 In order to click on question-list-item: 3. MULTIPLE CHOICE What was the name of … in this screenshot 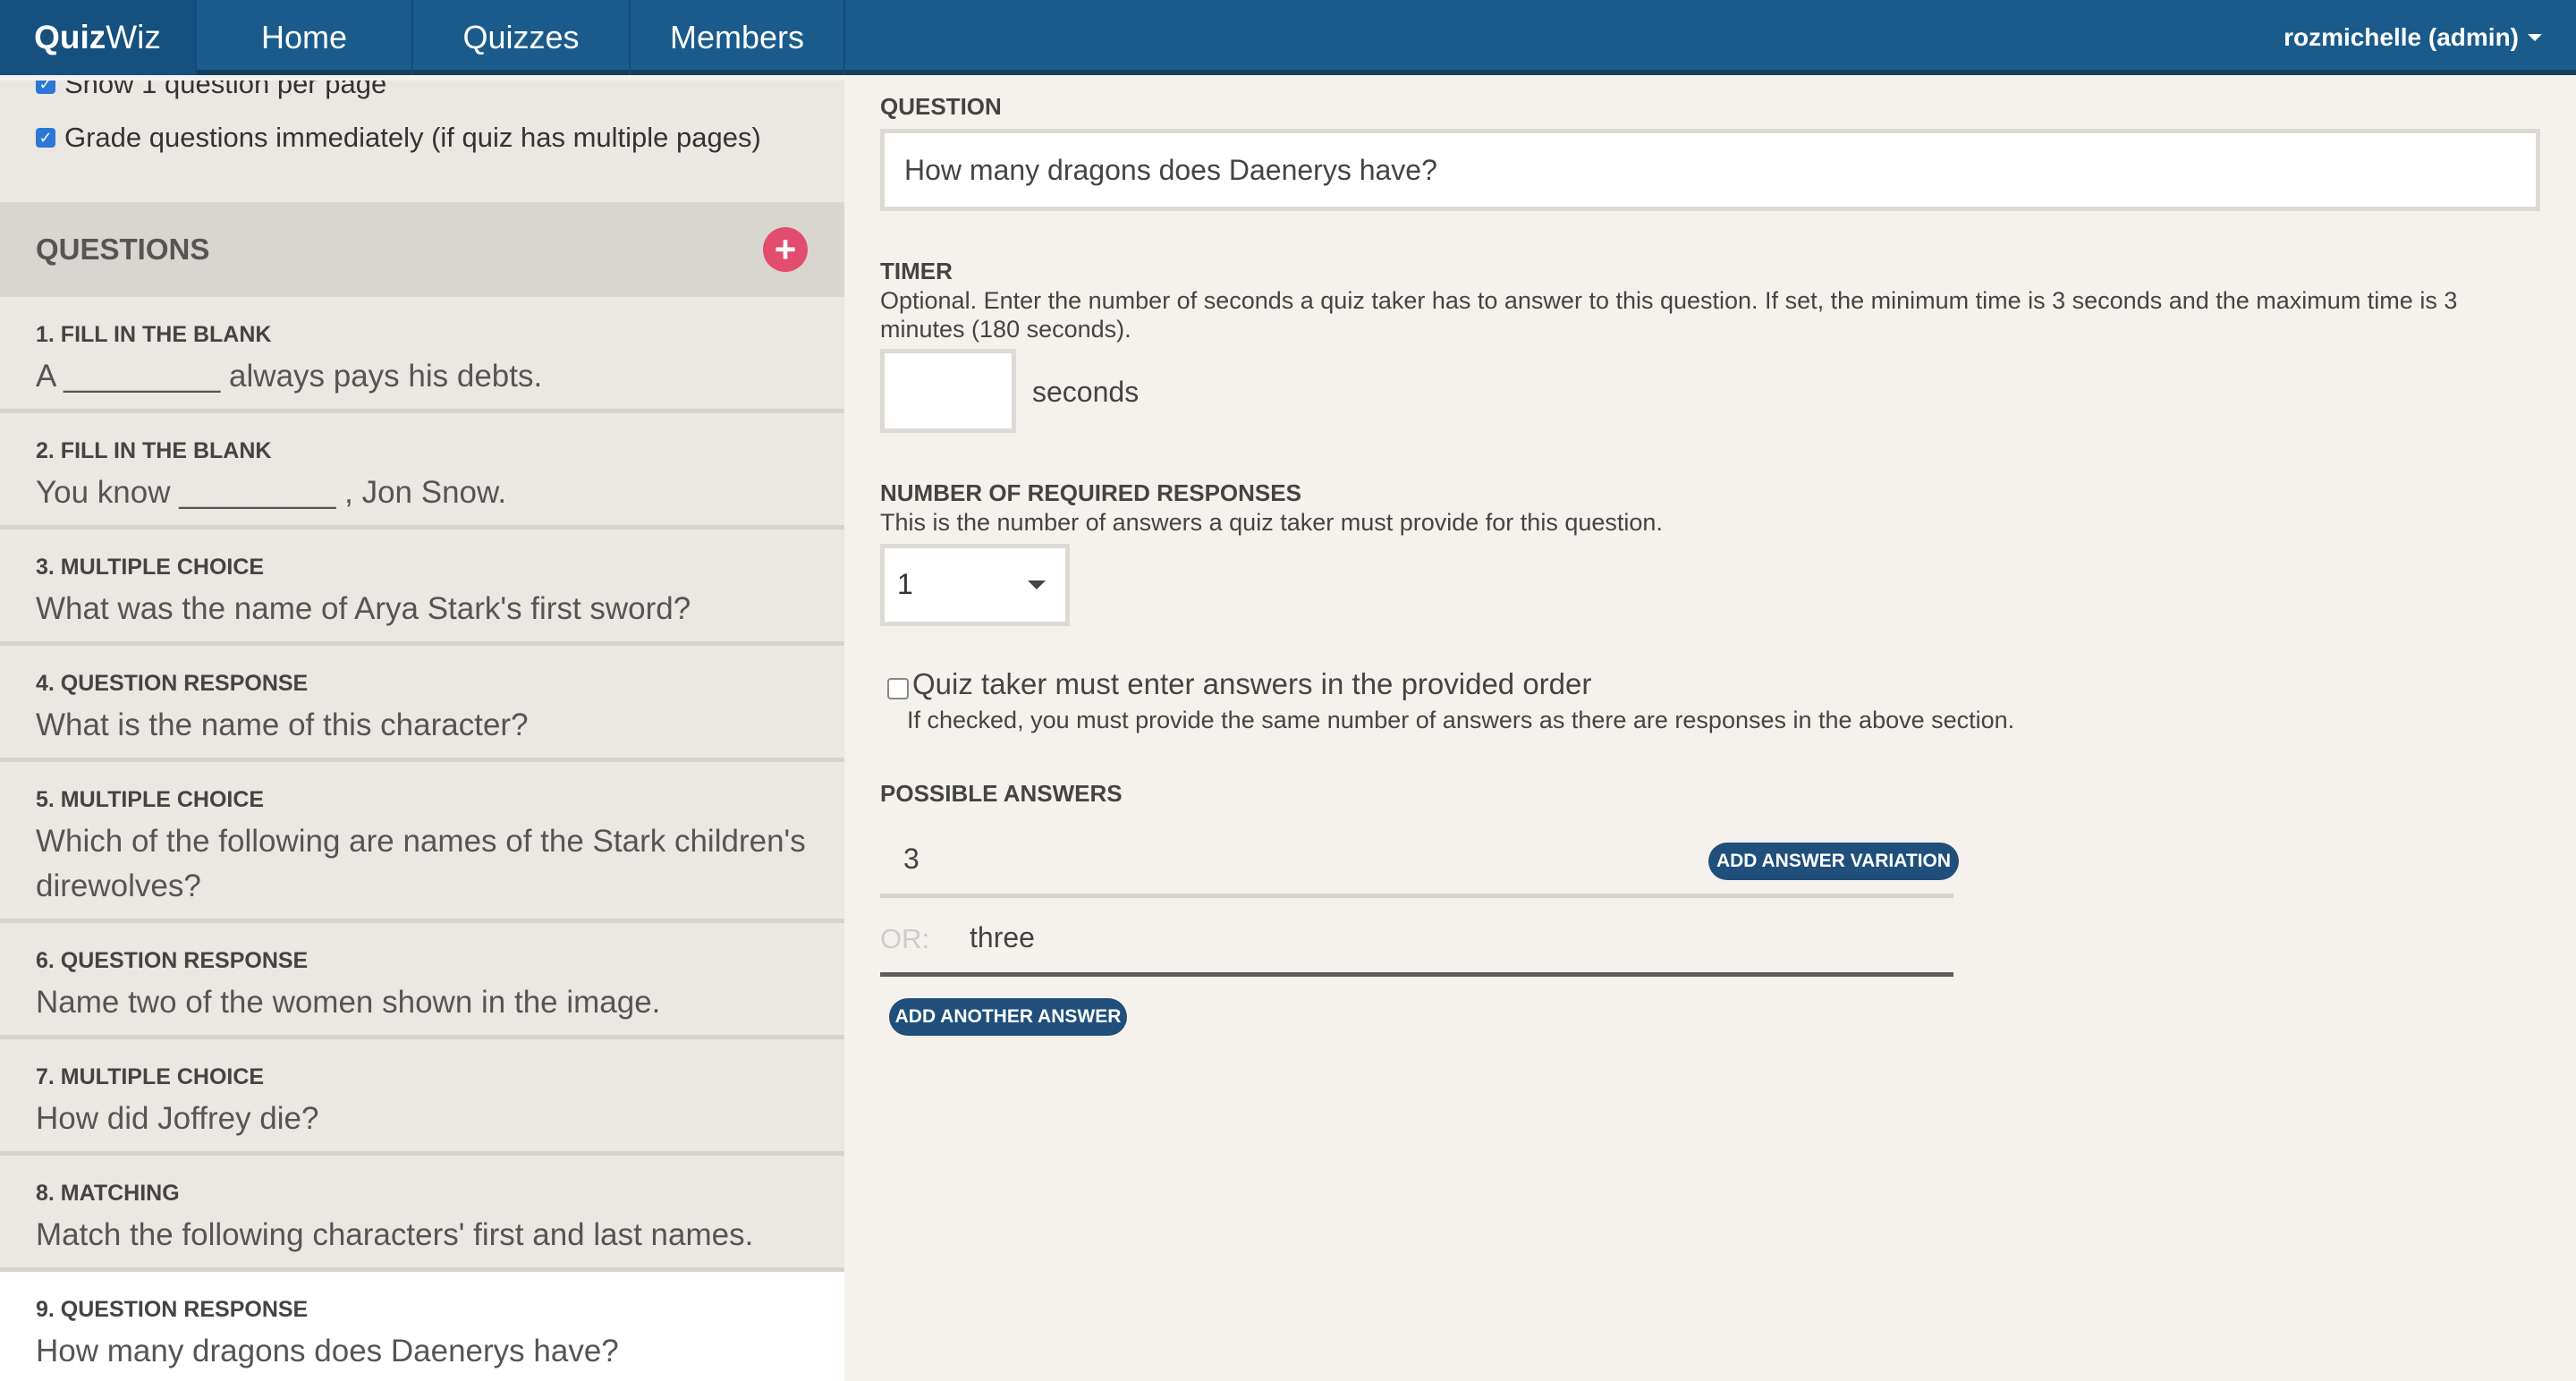, I will do `click(422, 588)`.